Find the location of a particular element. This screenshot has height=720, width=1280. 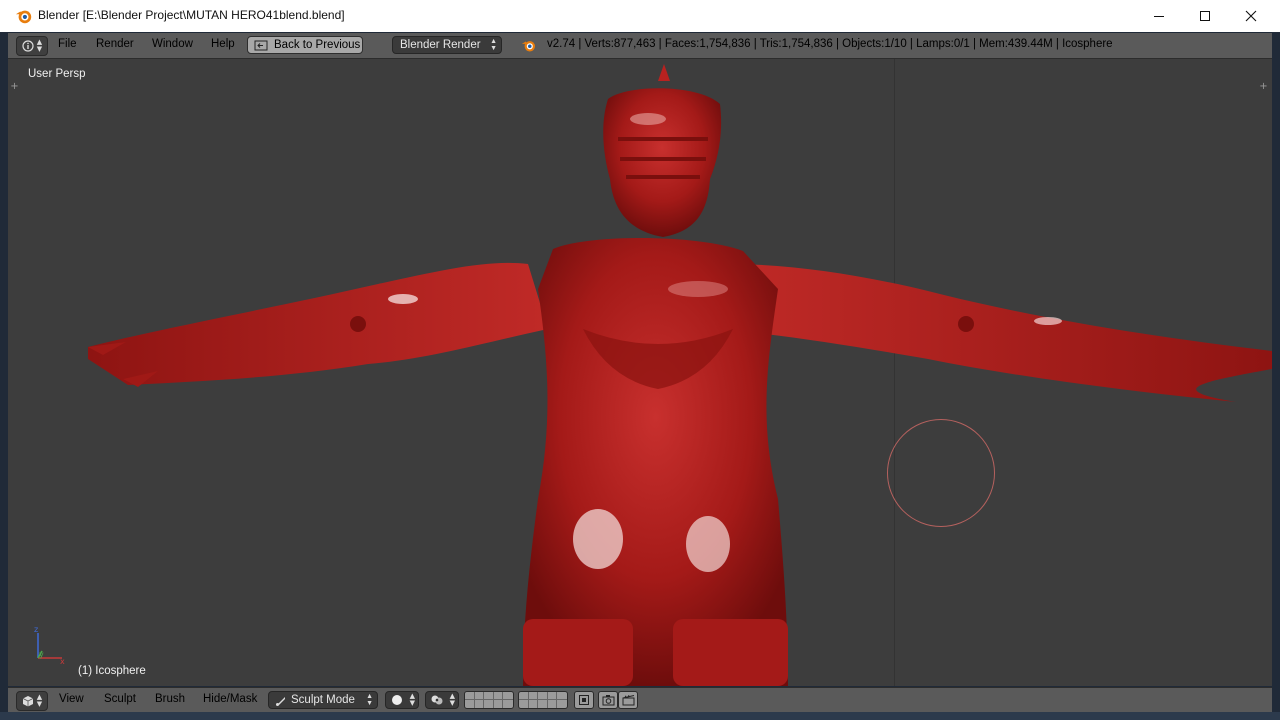

active-object-label: (1) Icosphere is located at coordinates (112, 671).